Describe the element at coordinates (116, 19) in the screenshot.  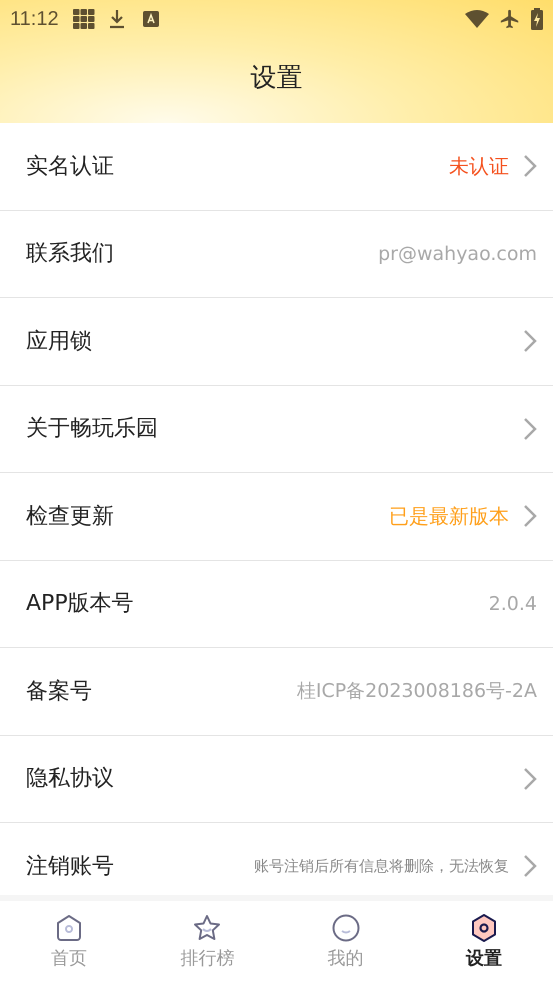
I see `download-icon` at that location.